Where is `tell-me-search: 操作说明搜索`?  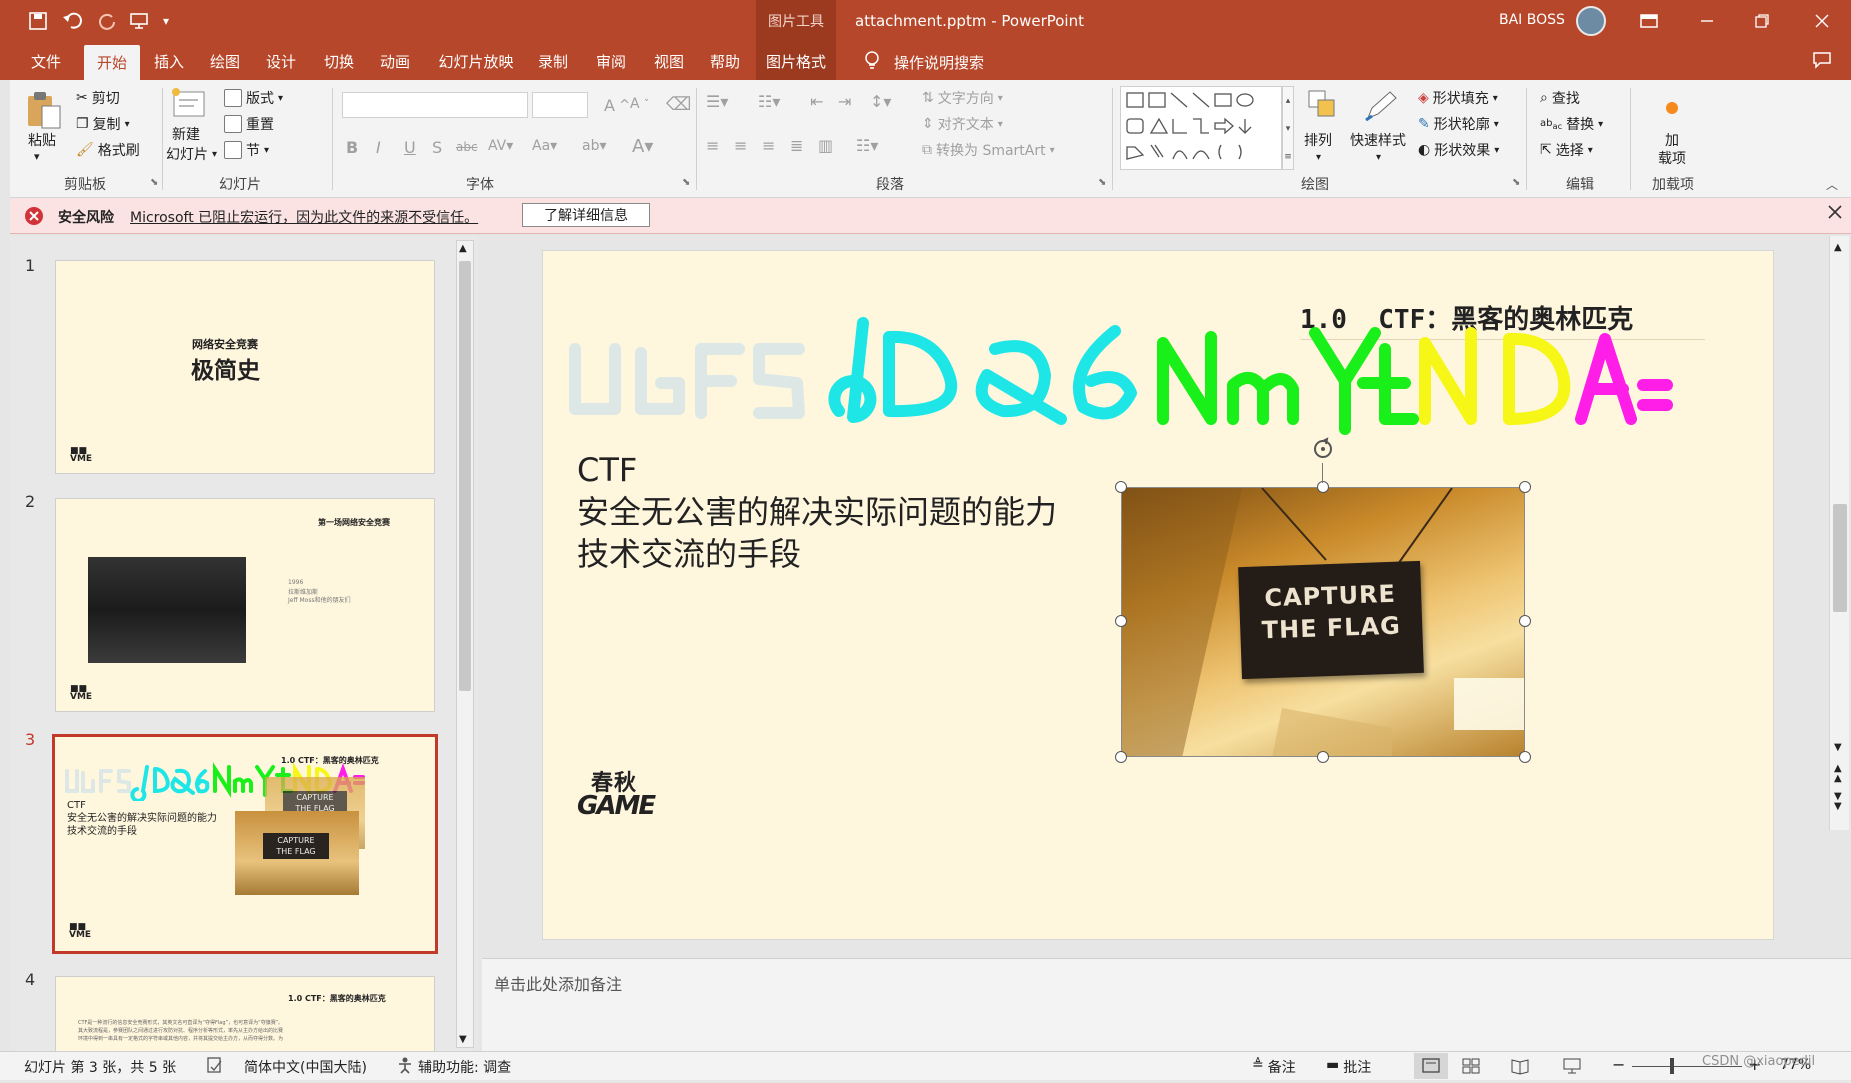 tell-me-search: 操作说明搜索 is located at coordinates (939, 62).